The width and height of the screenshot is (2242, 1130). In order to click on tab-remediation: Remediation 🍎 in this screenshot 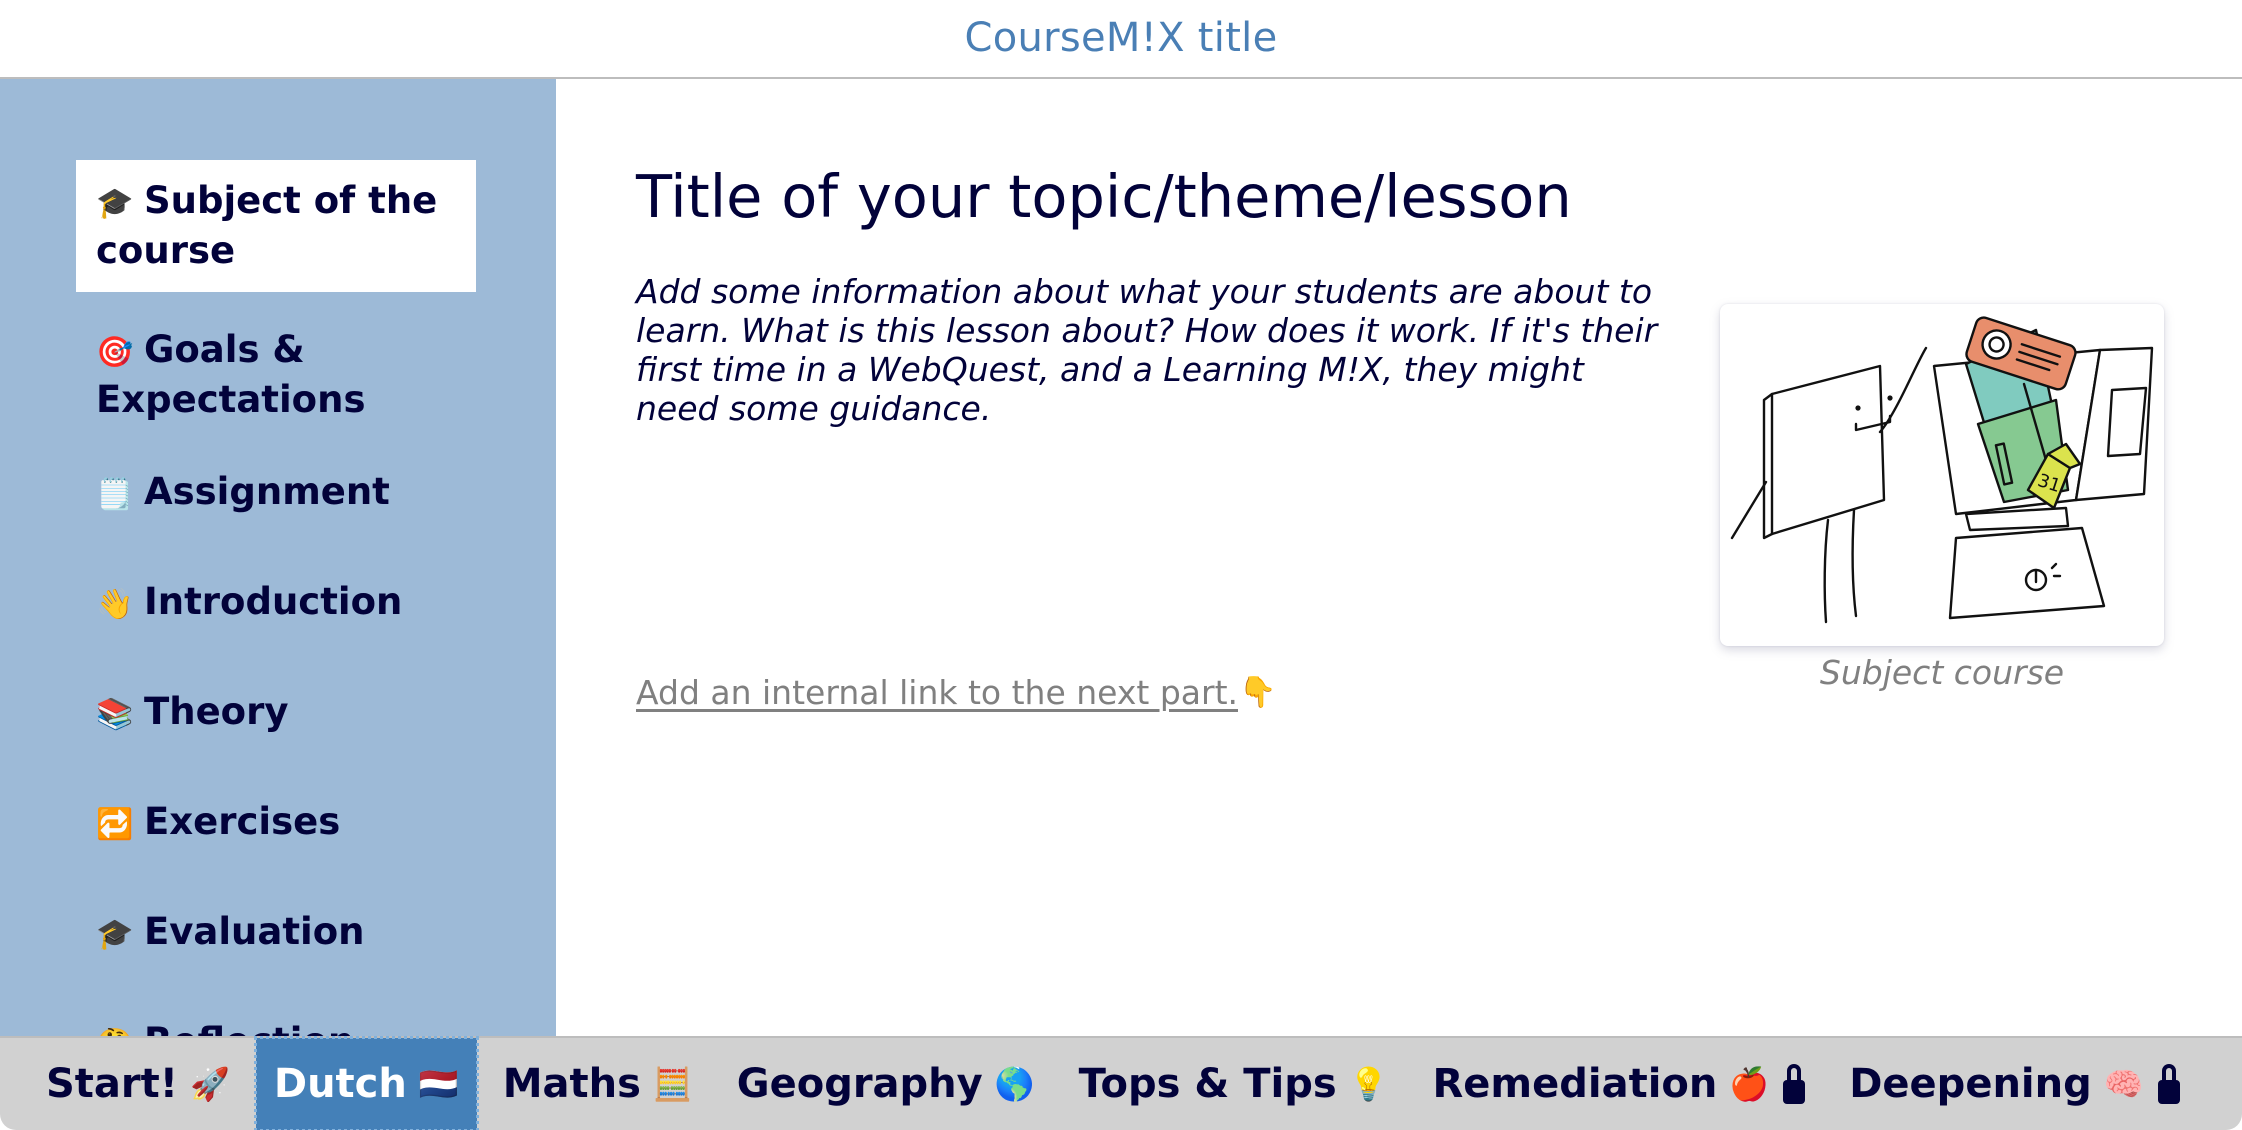, I will do `click(1619, 1084)`.